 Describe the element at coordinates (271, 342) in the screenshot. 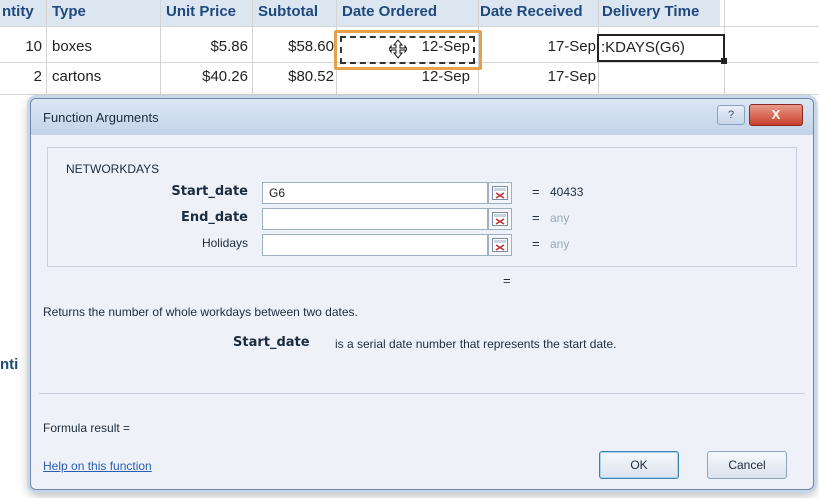

I see `argument-description-name: Start_date` at that location.